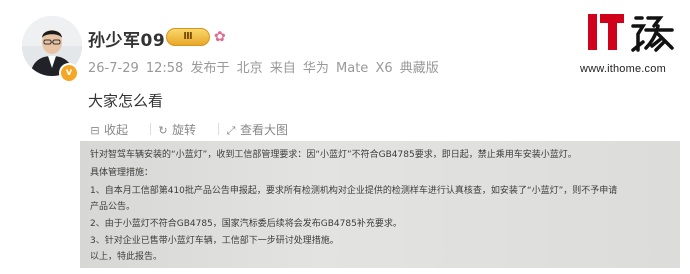  I want to click on document-line: 3、针对企业已售带小蓝灯车辆，工信部下一步研讨处理措施。, so click(214, 241).